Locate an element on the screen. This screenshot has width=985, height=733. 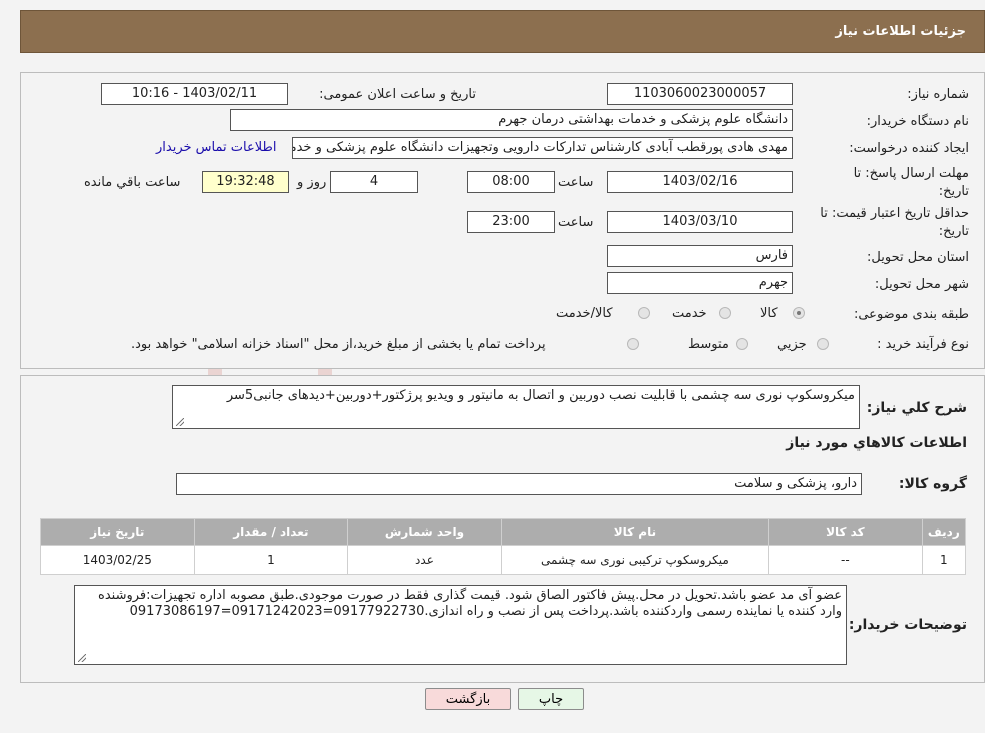
announce-field: 1403/02/11 - 10:16 is located at coordinates (194, 94).